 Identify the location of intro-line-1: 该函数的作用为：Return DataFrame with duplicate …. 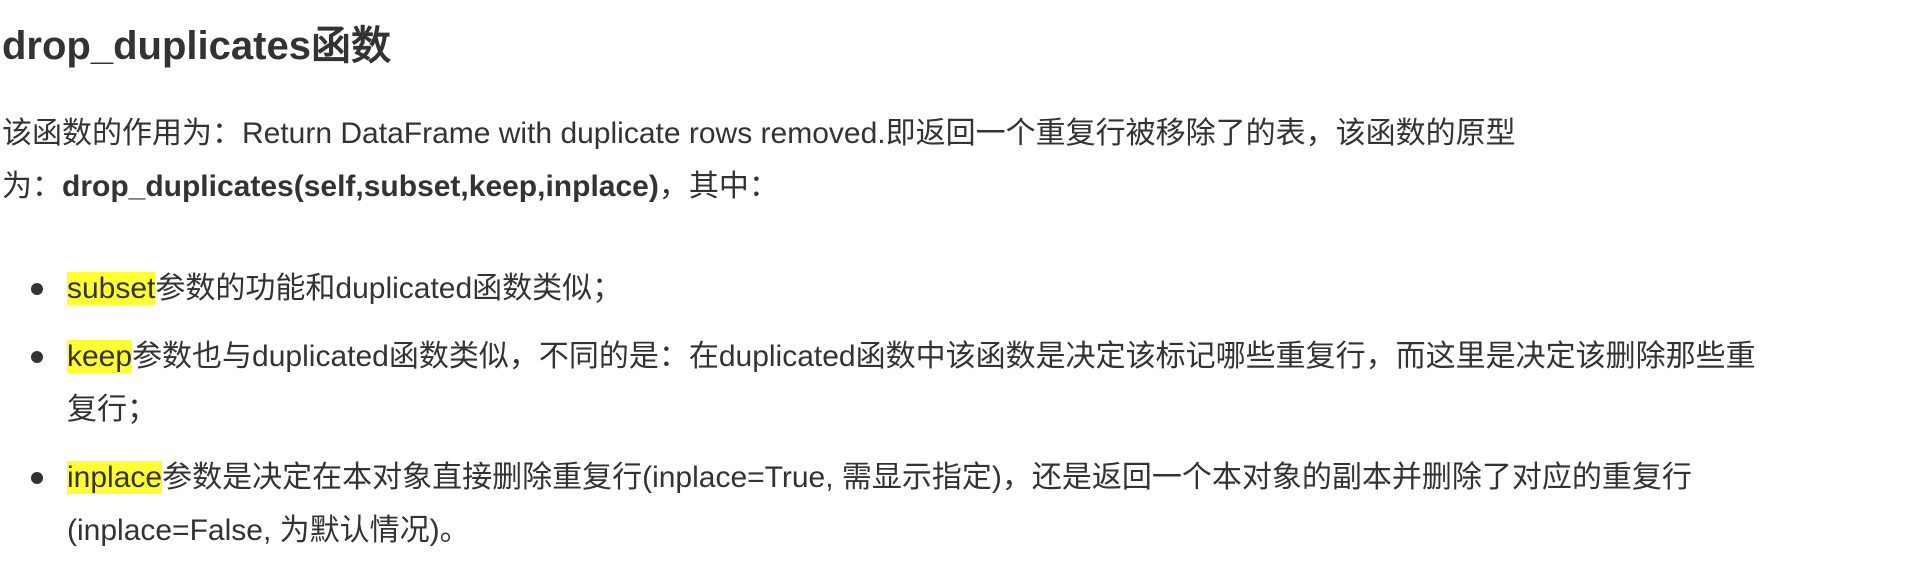
(759, 133).